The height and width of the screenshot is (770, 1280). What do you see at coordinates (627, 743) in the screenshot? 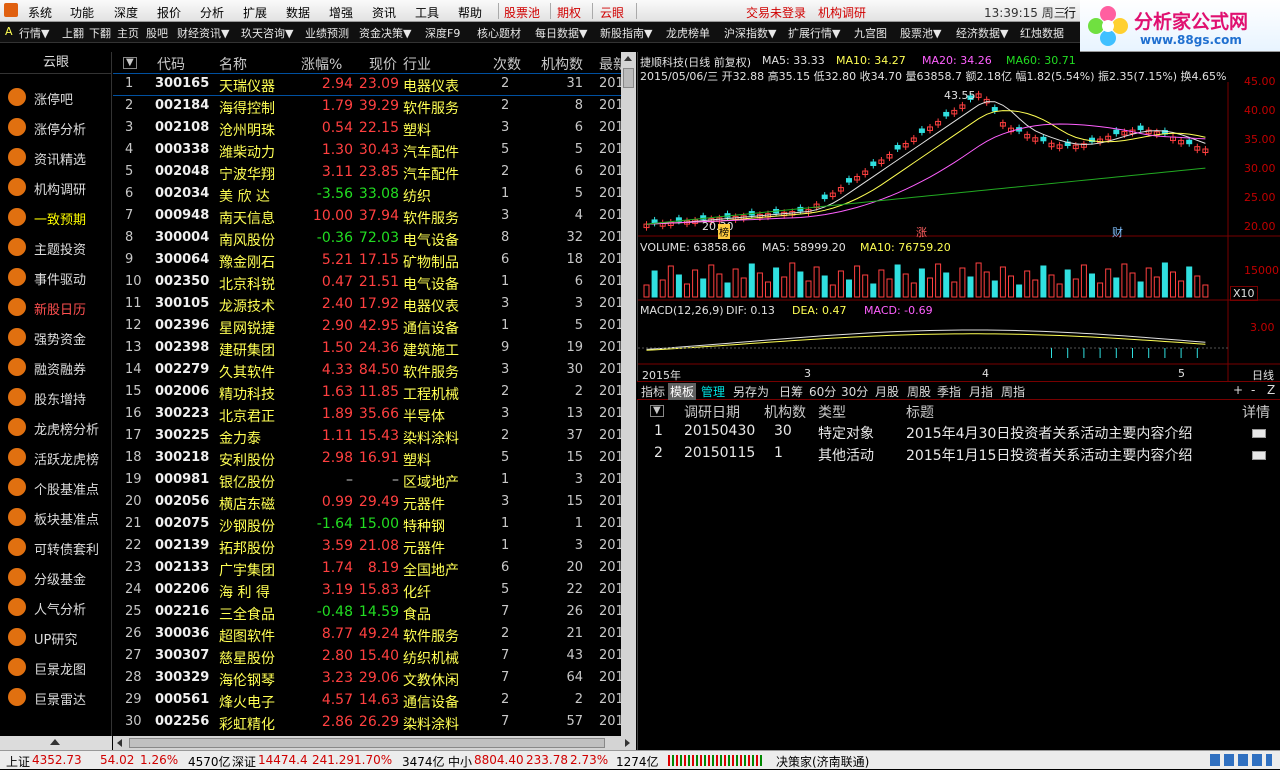
I see `scroll-right-icon` at bounding box center [627, 743].